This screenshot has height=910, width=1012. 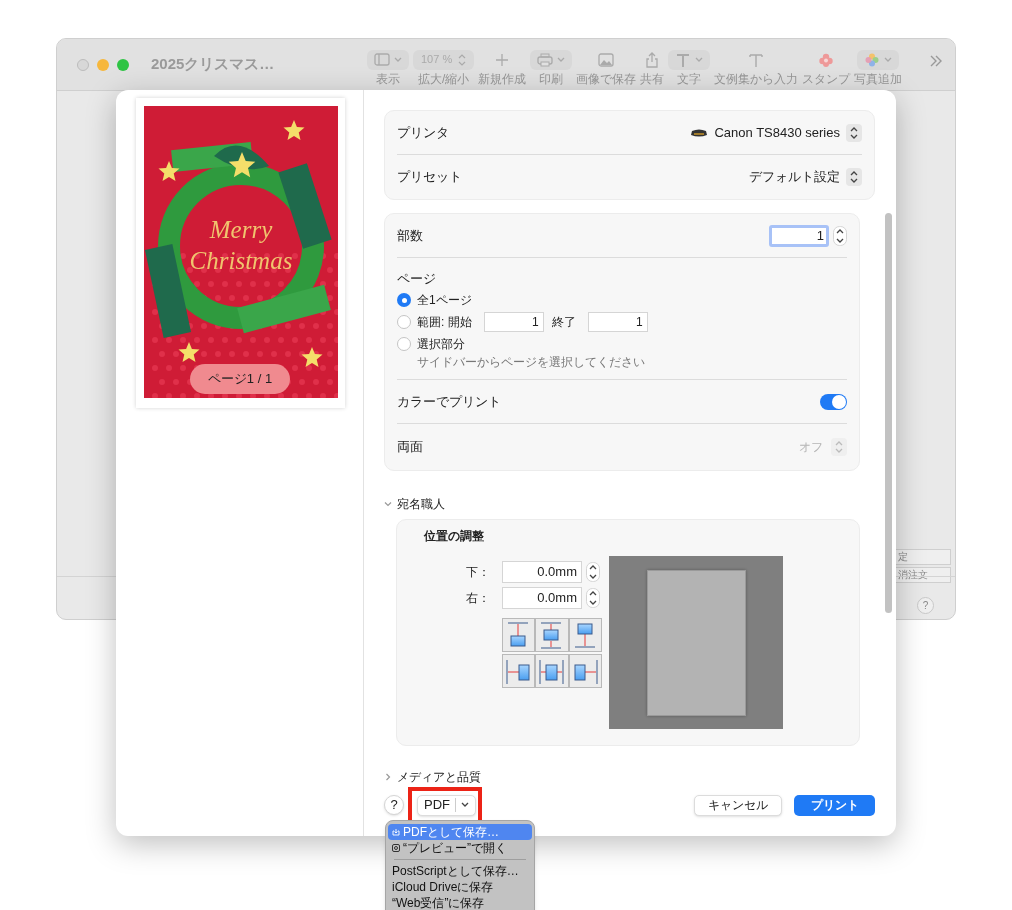 I want to click on setting-label: 部数, so click(x=410, y=235).